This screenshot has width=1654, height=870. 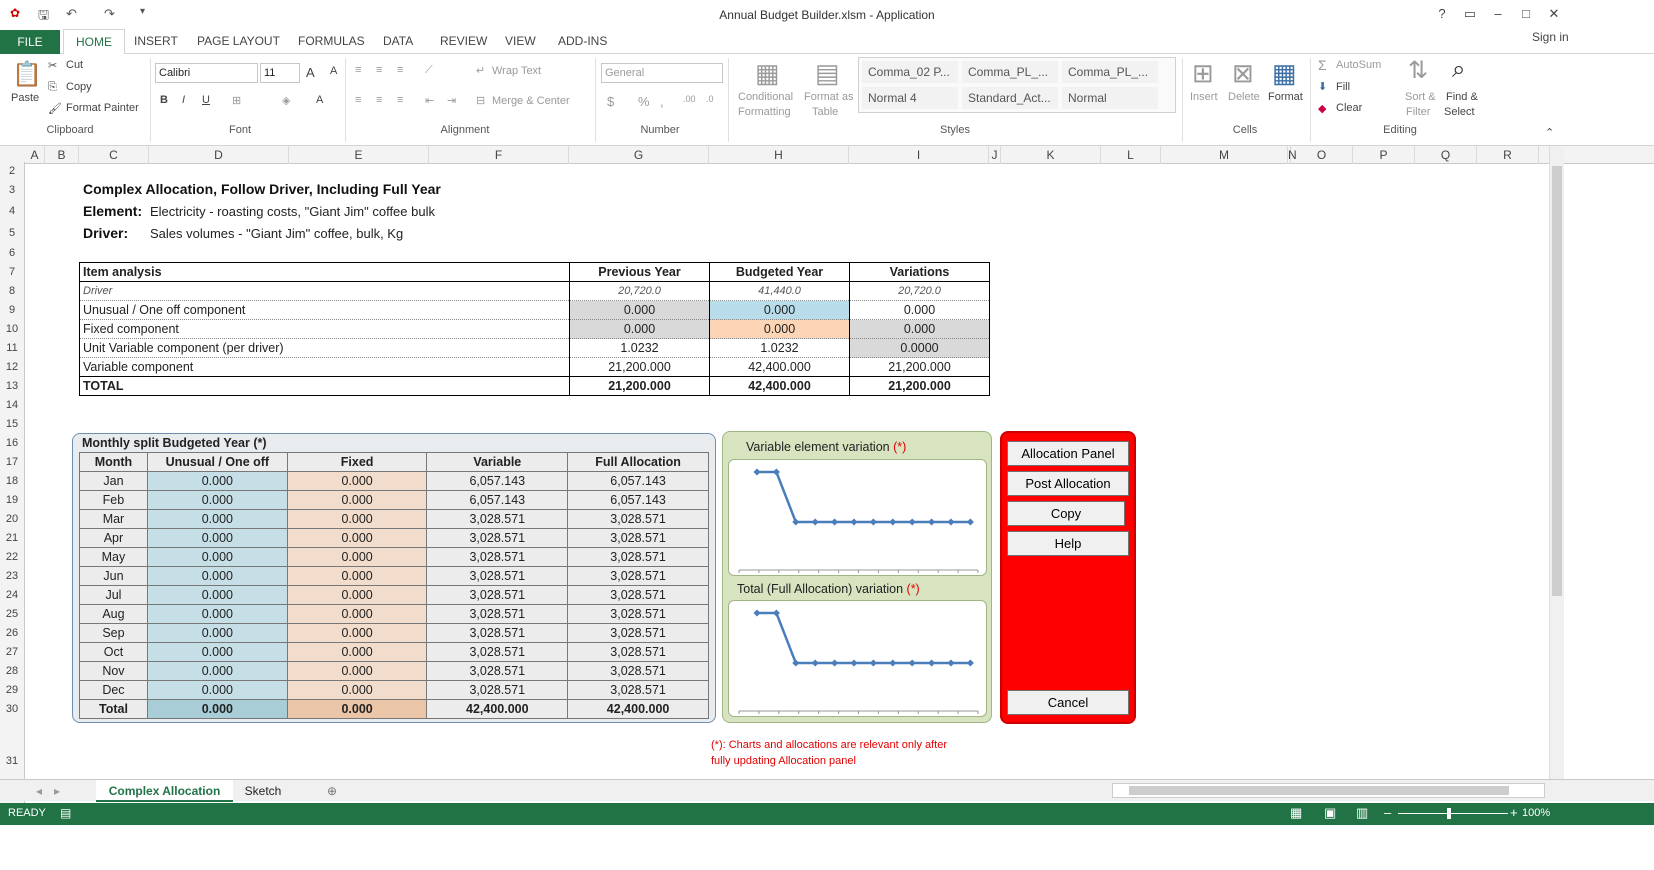 What do you see at coordinates (1203, 73) in the screenshot?
I see `insert-cells-icon: ⊞` at bounding box center [1203, 73].